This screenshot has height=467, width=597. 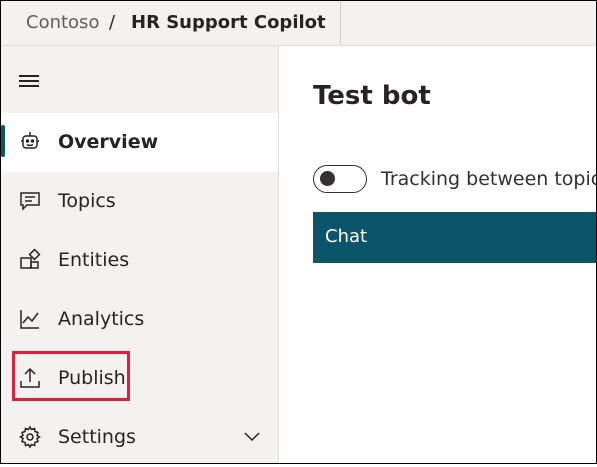 What do you see at coordinates (62, 23) in the screenshot?
I see `breadcrumb-org: Contoso` at bounding box center [62, 23].